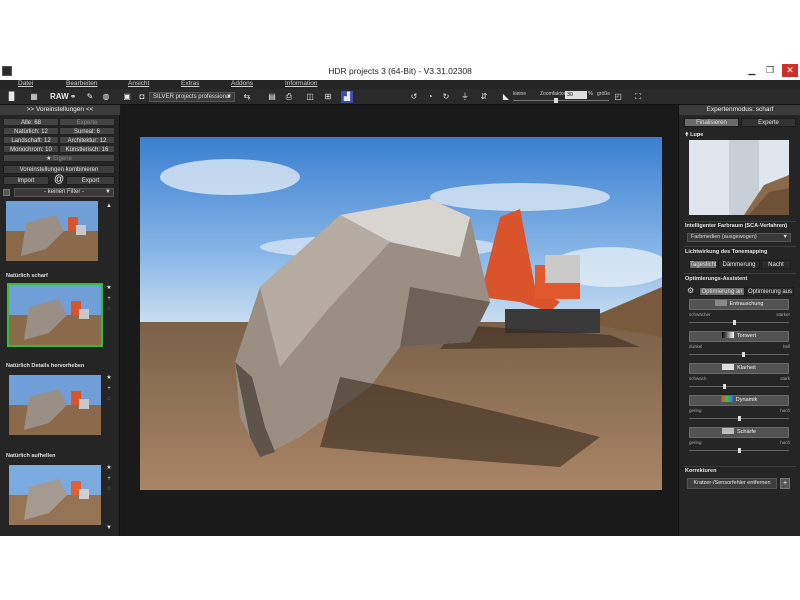 Image resolution: width=800 pixels, height=600 pixels. I want to click on ghost-icon: ◍, so click(106, 97).